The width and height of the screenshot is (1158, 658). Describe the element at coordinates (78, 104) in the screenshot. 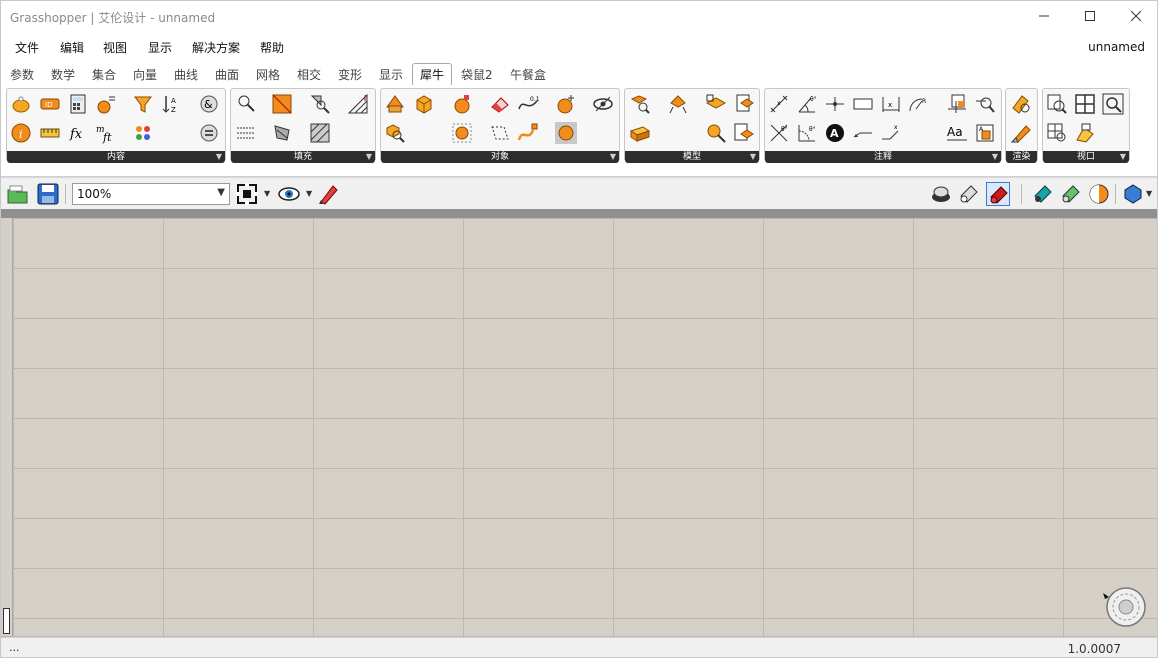

I see `calculator-icon` at that location.